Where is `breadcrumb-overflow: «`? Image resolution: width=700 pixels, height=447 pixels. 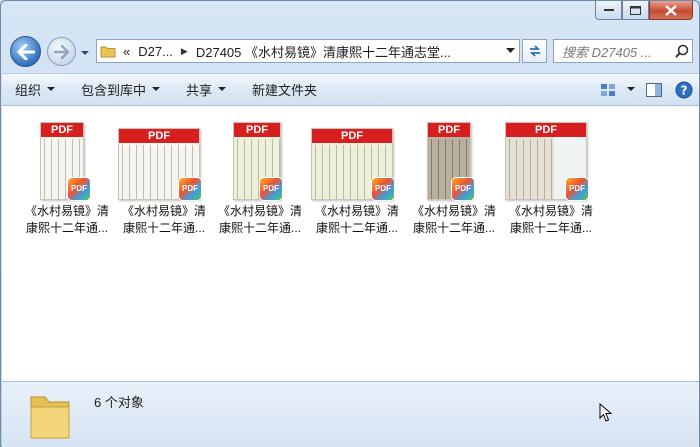
breadcrumb-overflow: « is located at coordinates (126, 51).